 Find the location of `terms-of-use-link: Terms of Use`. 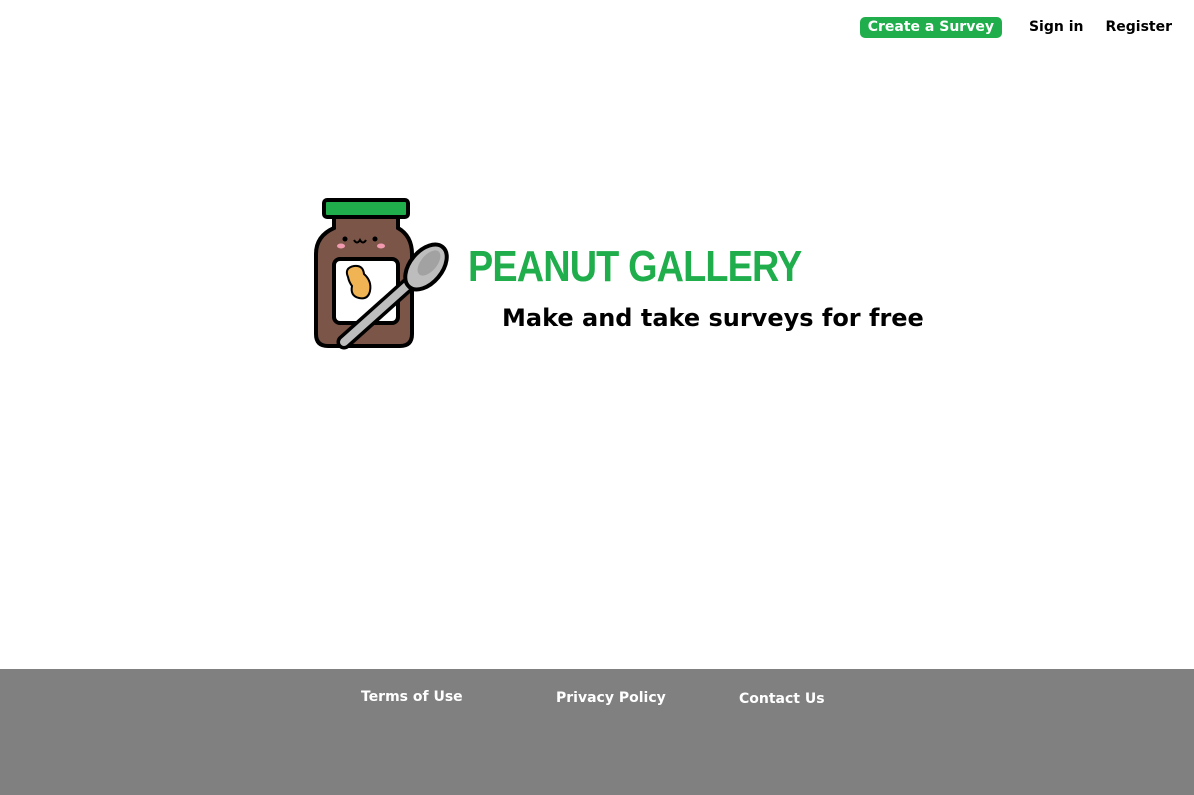

terms-of-use-link: Terms of Use is located at coordinates (412, 697).